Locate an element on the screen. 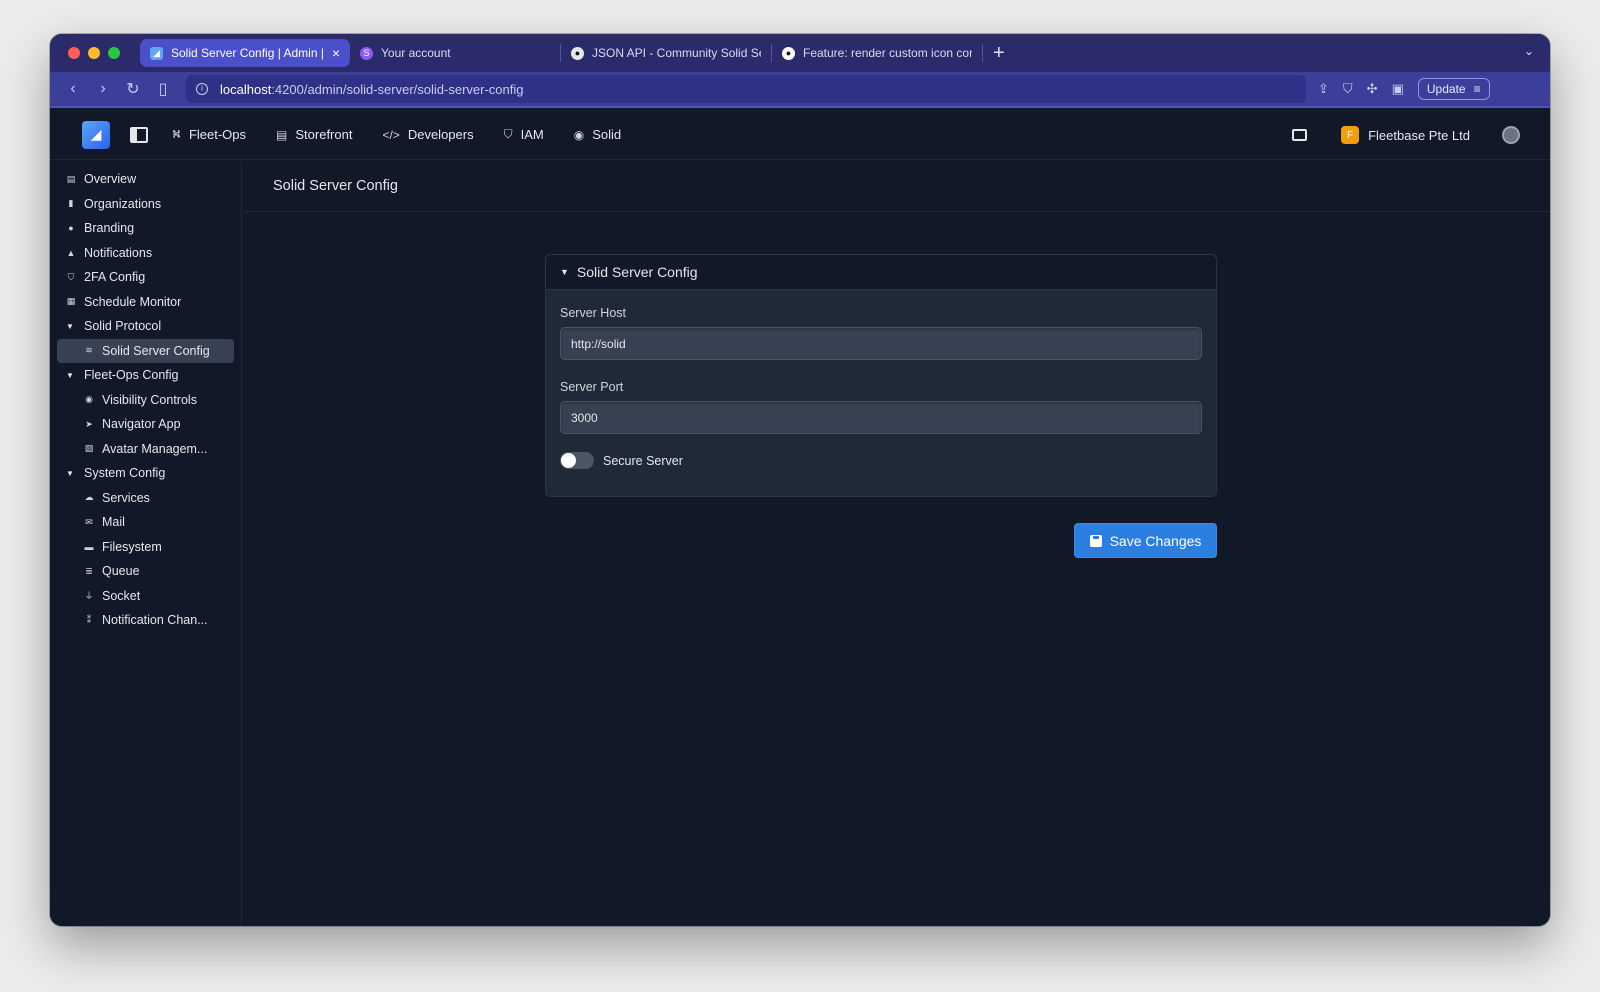  sidebar-item-label: Schedule Monitor is located at coordinates (133, 301).